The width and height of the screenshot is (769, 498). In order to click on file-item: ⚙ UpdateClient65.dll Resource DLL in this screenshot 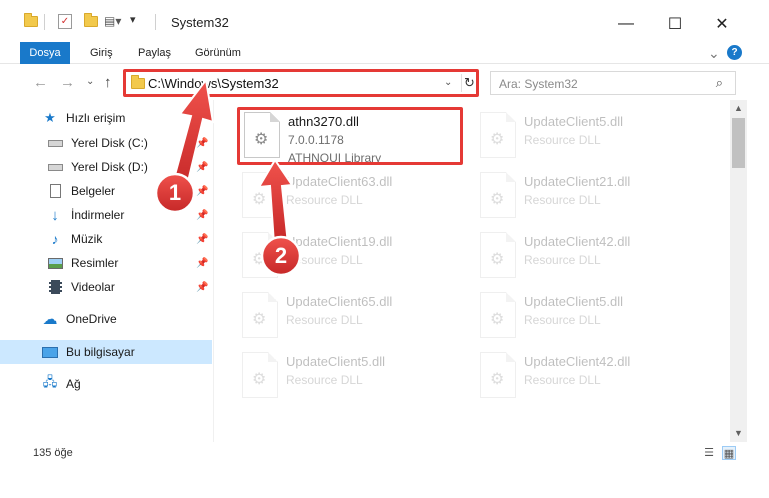, I will do `click(352, 316)`.